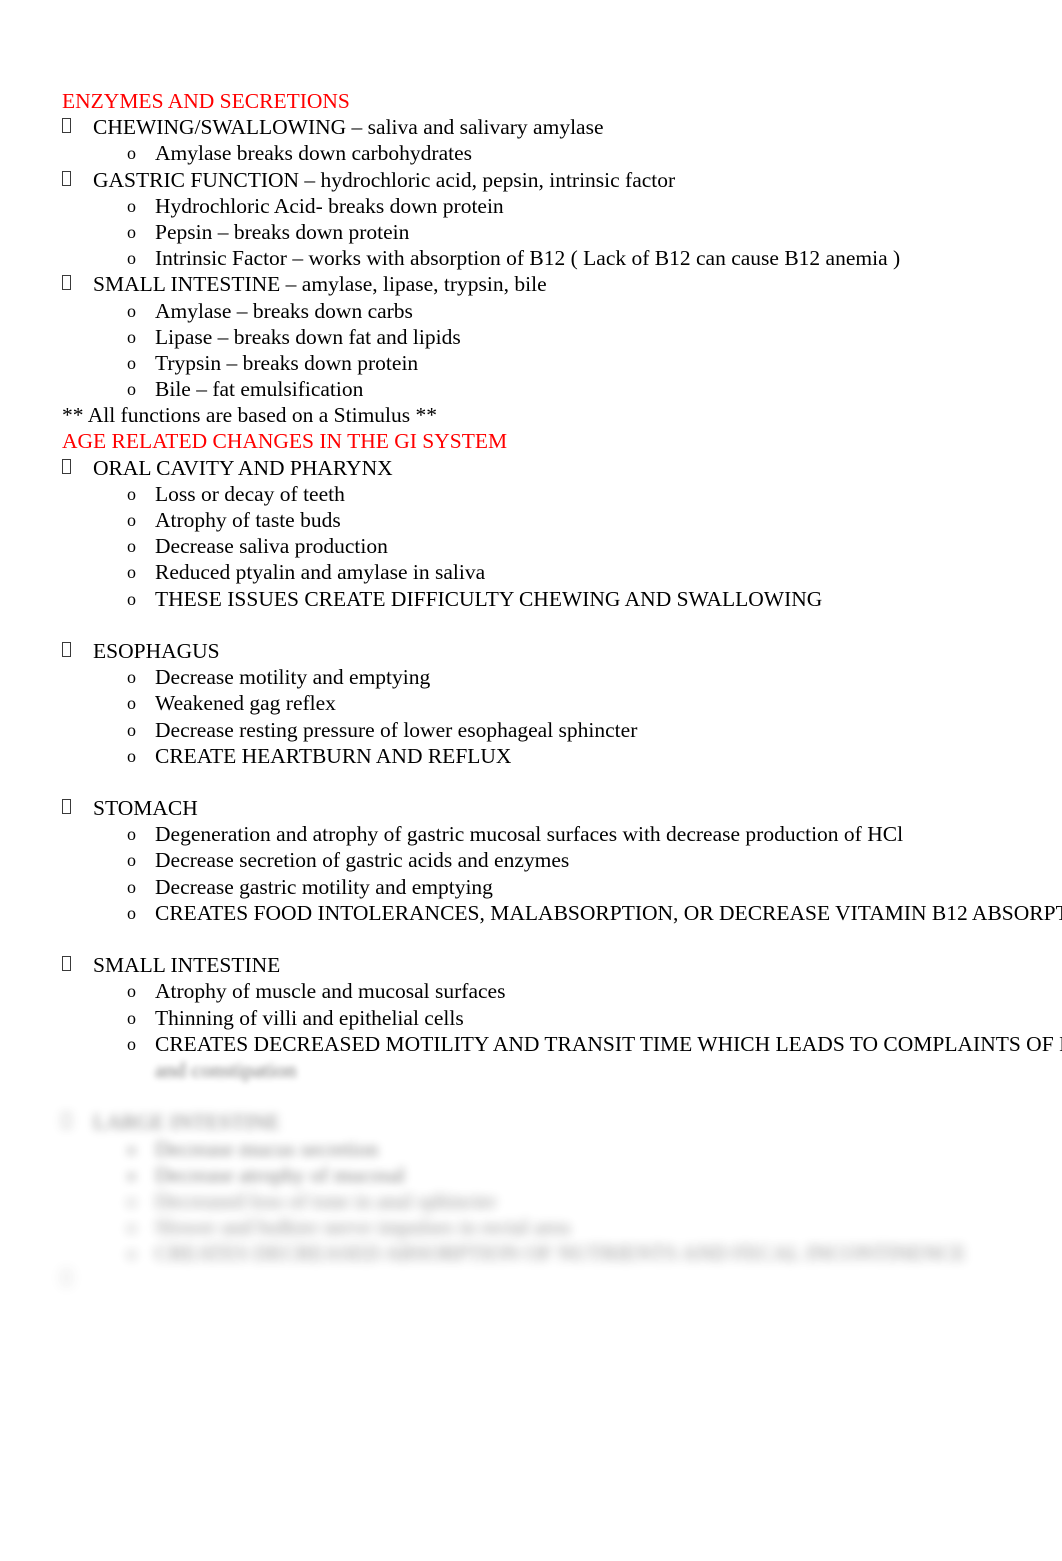 The height and width of the screenshot is (1561, 1062). I want to click on list-item-label: Decrease mucus secretion, so click(267, 1148).